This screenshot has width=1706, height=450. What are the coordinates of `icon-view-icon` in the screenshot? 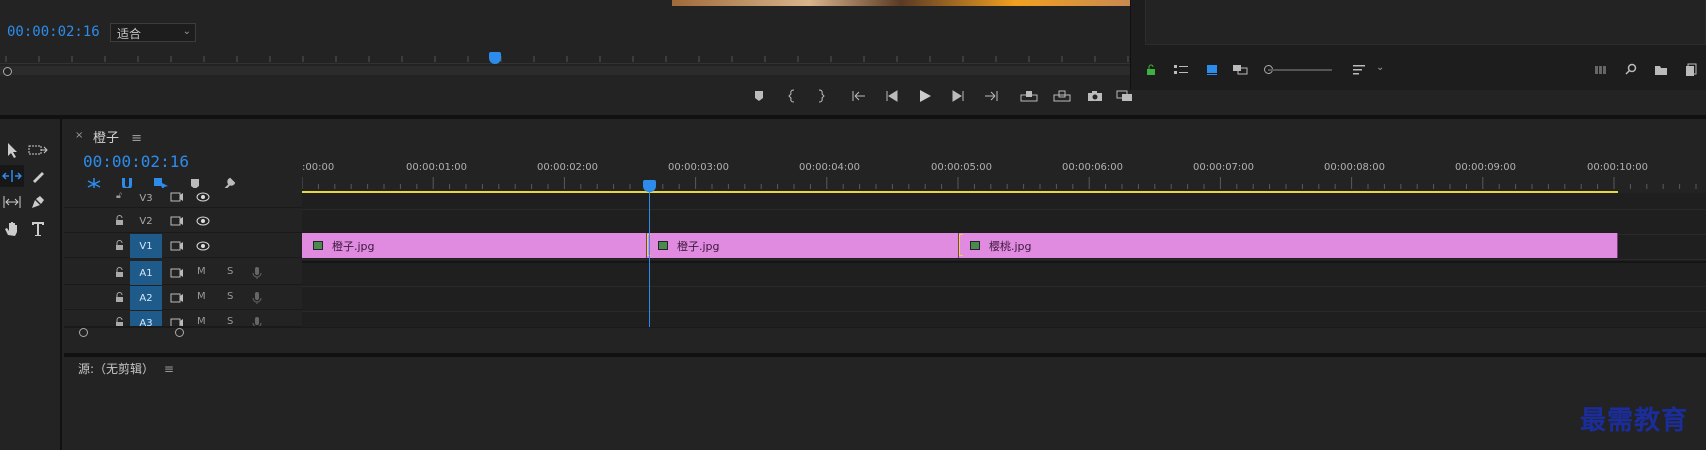 It's located at (1212, 70).